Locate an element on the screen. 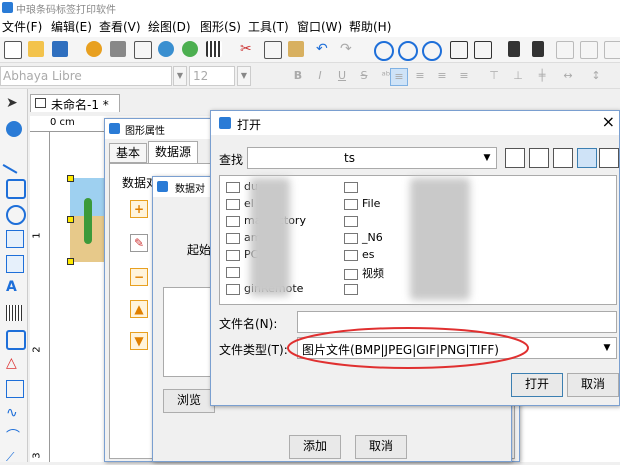  menu-shape: 图形(S) is located at coordinates (220, 26).